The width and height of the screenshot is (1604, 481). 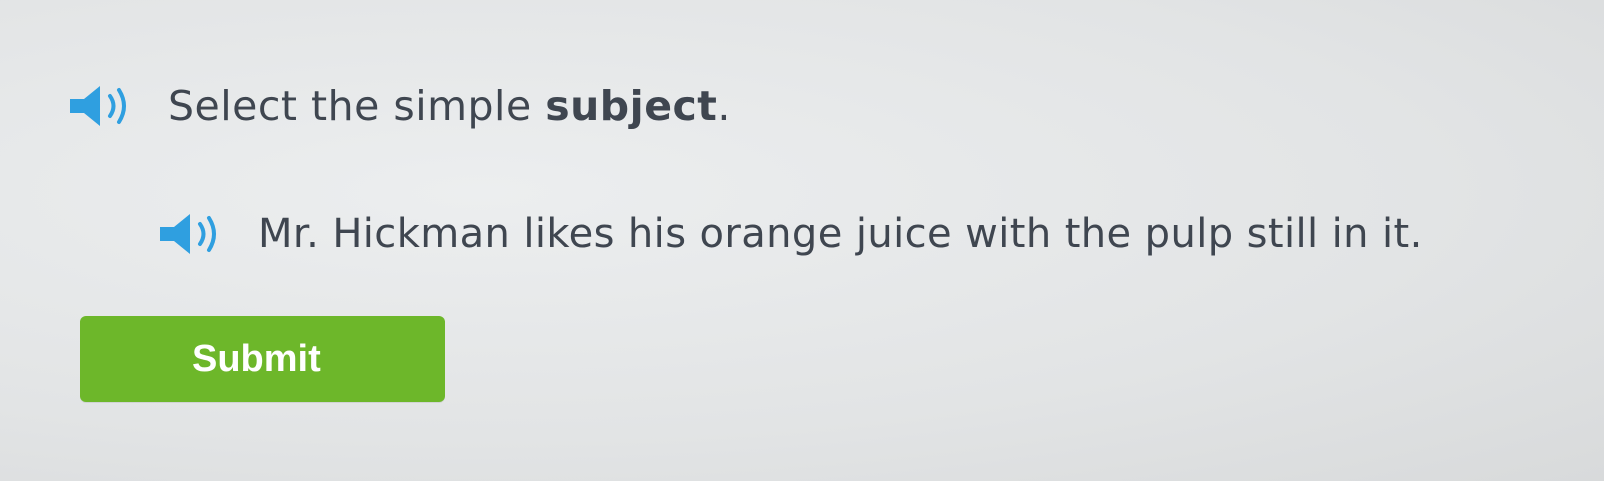 I want to click on instruction-text: Select the simple subject., so click(x=449, y=106).